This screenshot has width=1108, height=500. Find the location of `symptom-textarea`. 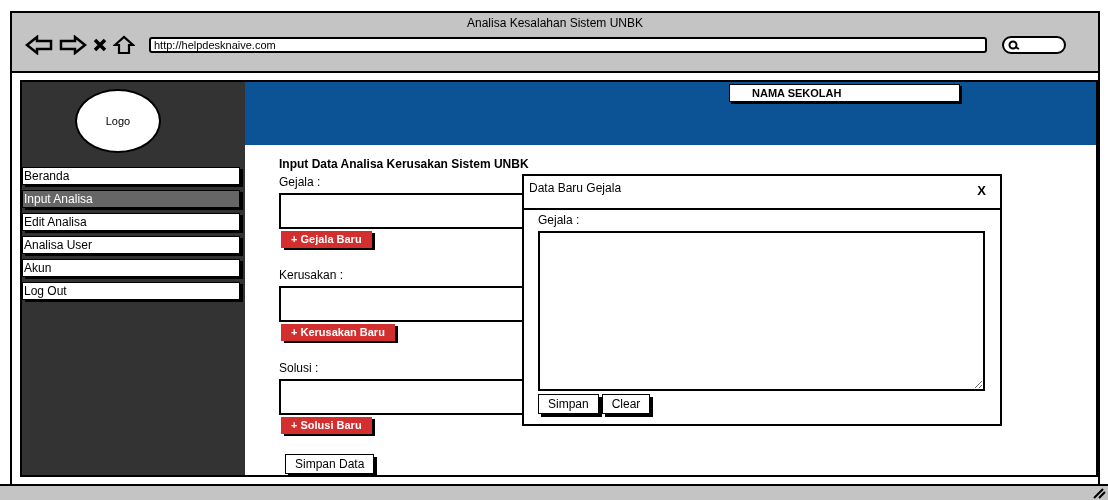

symptom-textarea is located at coordinates (761, 311).